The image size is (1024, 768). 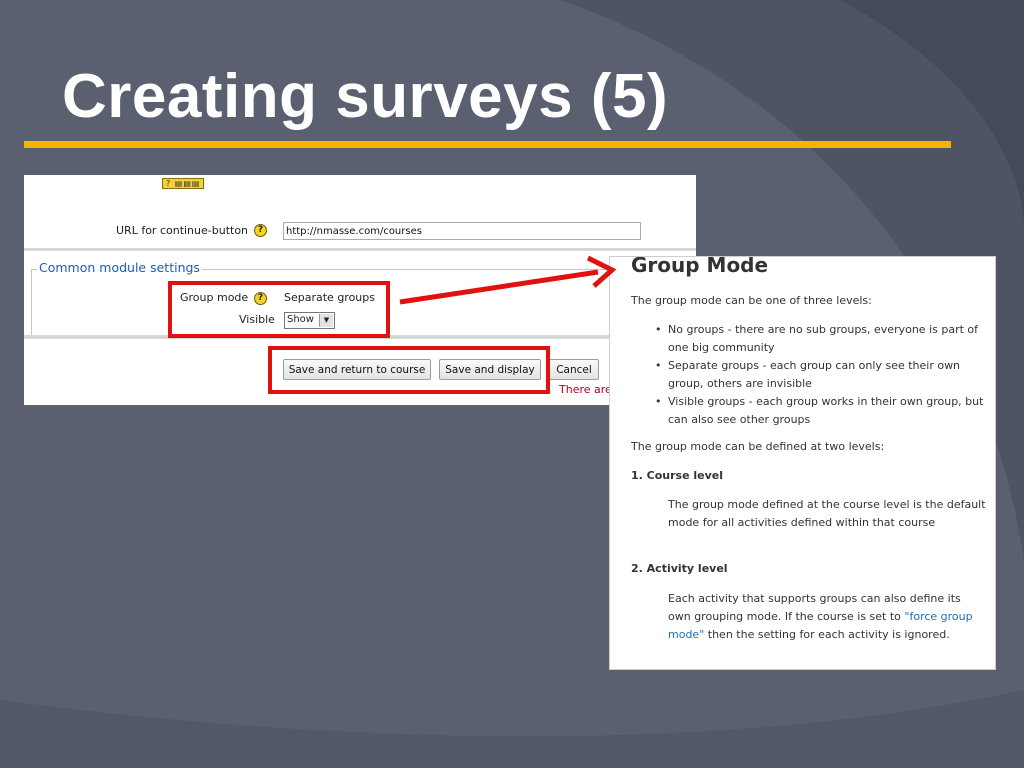 What do you see at coordinates (360, 249) in the screenshot?
I see `section-divider` at bounding box center [360, 249].